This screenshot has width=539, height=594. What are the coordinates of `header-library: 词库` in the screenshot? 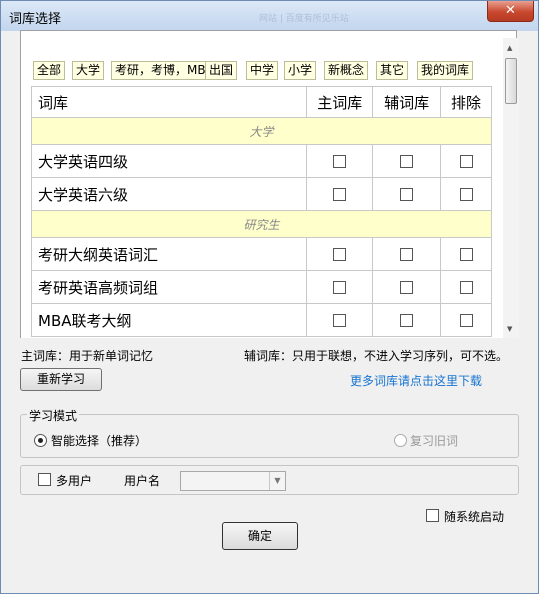 It's located at (169, 102).